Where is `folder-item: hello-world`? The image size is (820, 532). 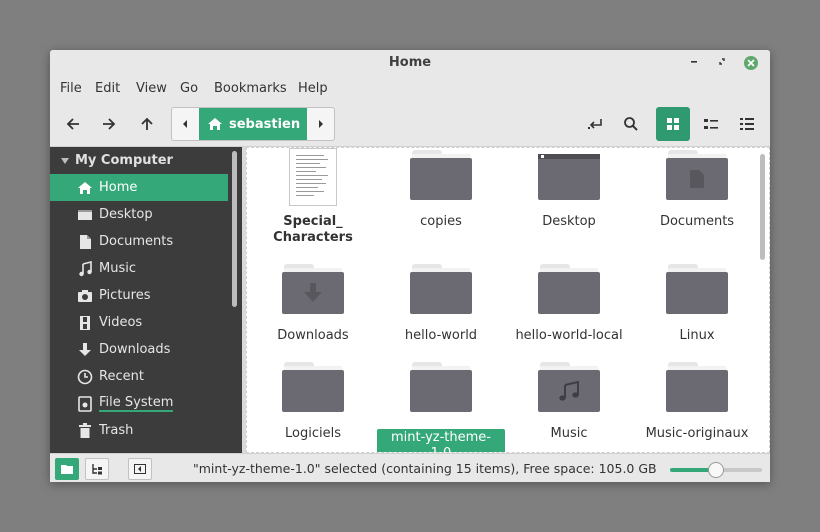
folder-item: hello-world is located at coordinates (441, 304).